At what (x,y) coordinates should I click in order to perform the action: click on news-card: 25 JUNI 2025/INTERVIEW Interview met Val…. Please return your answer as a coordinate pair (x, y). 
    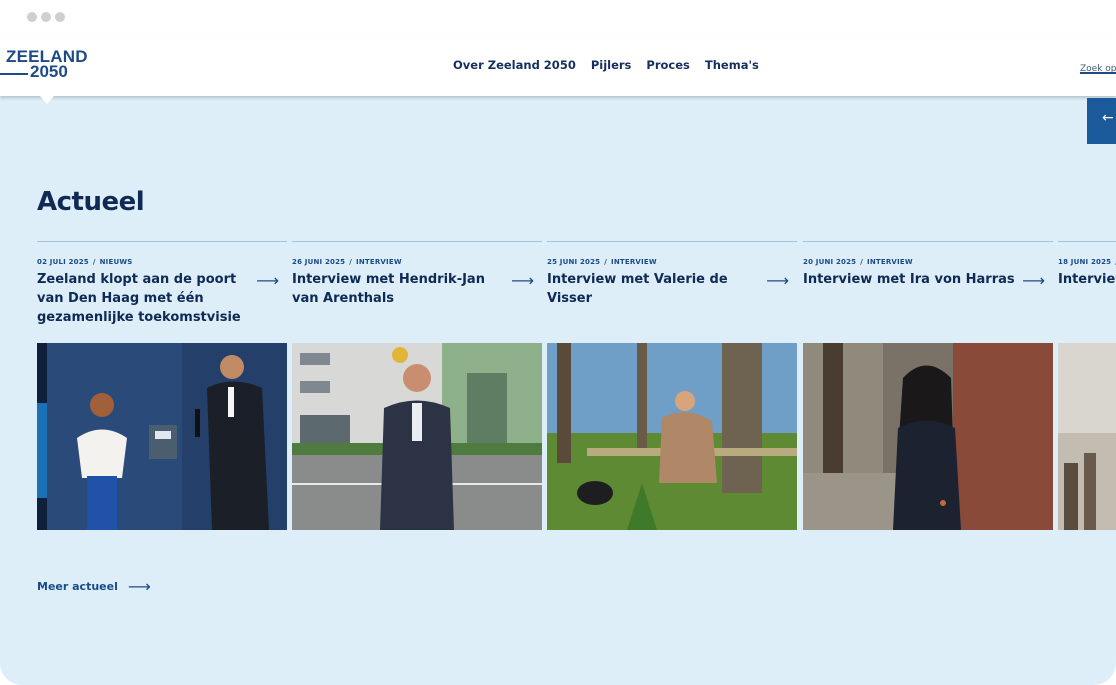
    Looking at the image, I should click on (672, 386).